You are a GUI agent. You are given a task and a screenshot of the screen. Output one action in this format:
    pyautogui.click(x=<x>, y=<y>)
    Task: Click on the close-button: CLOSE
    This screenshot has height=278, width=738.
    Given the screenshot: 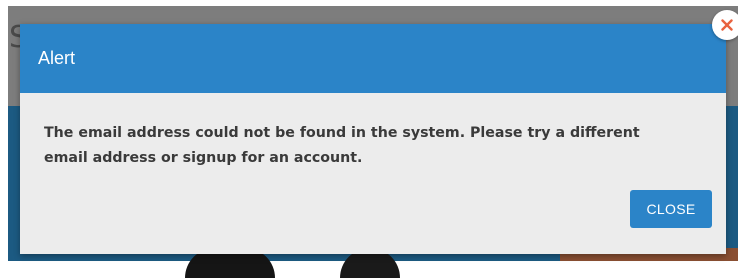 What is the action you would take?
    pyautogui.click(x=671, y=209)
    